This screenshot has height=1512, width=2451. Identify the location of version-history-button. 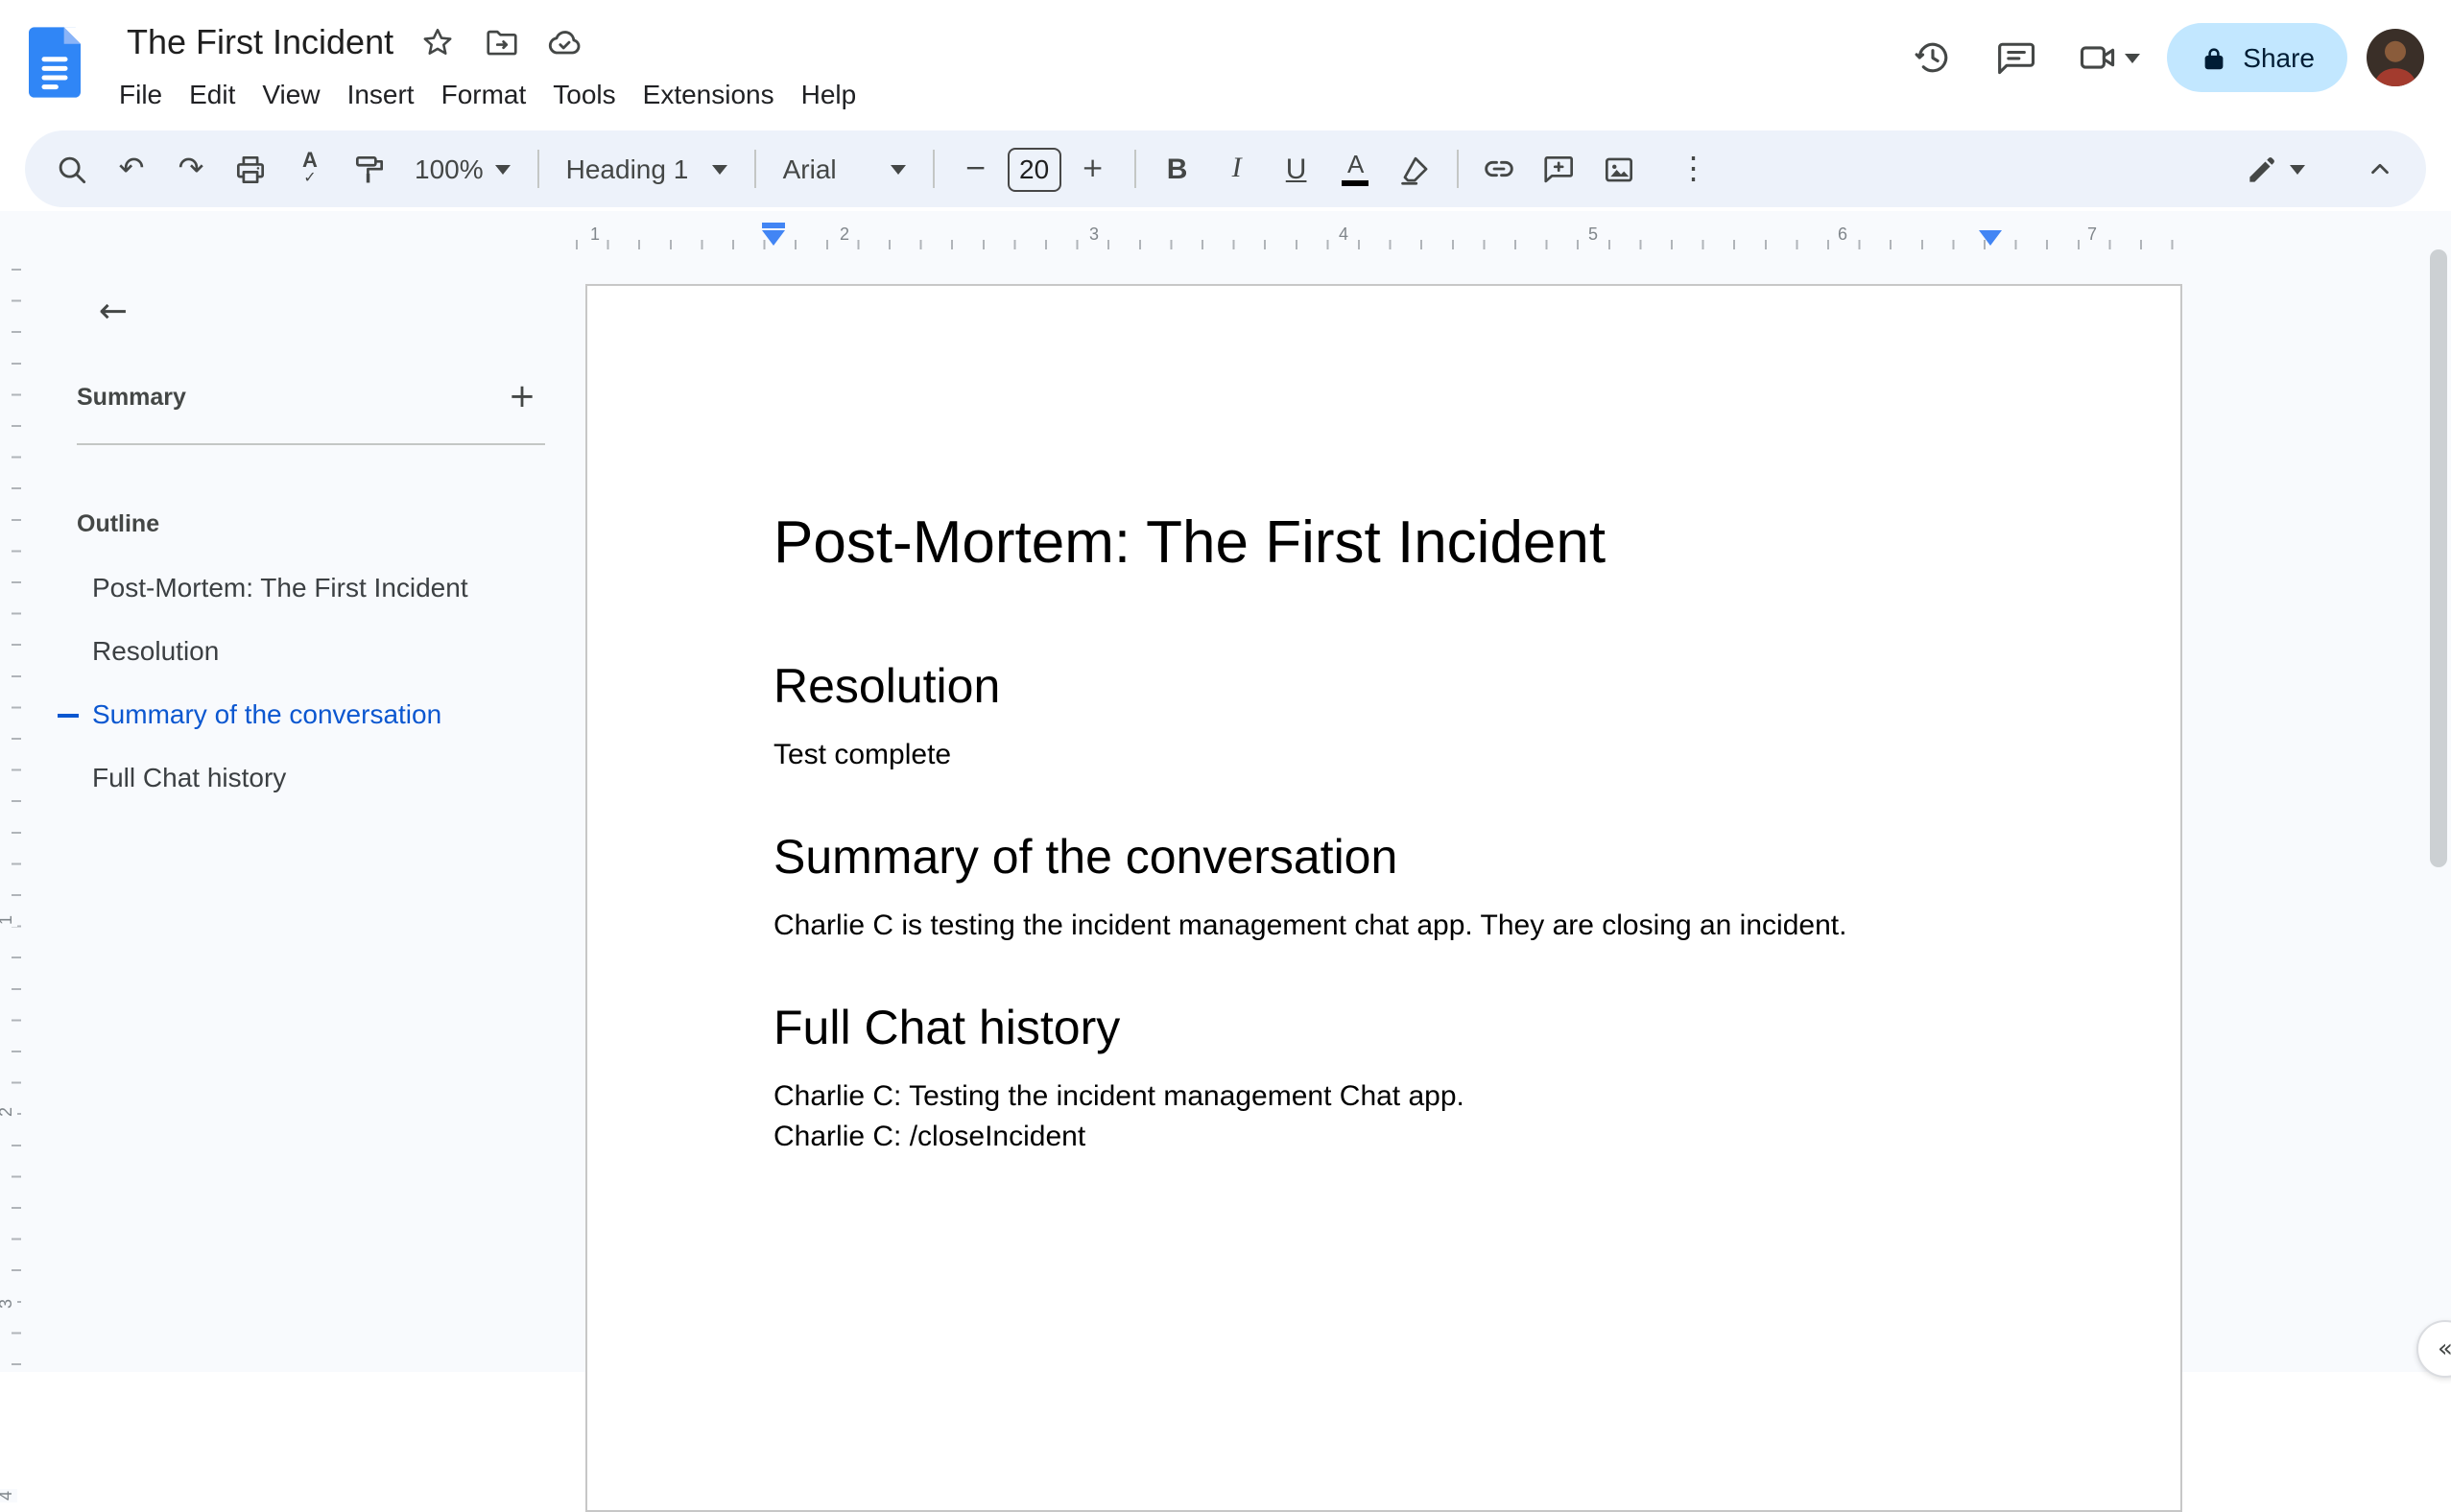
(1931, 57).